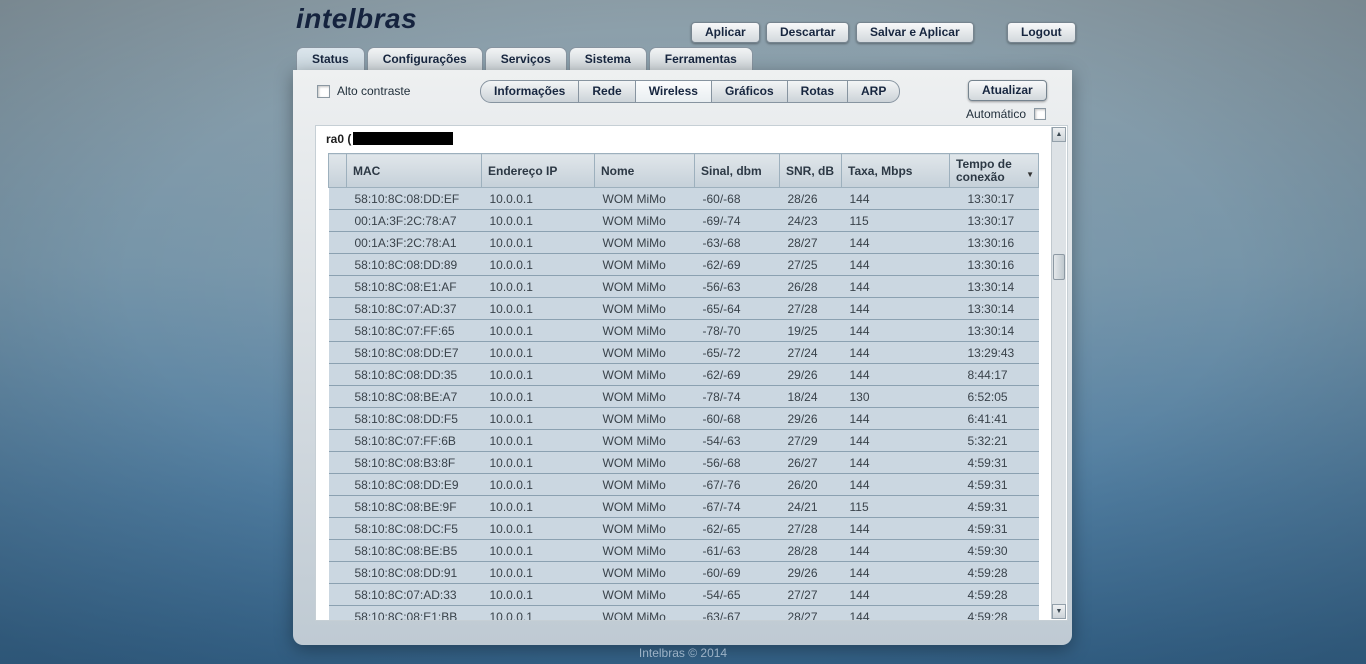 The image size is (1366, 664). I want to click on header-tempo-conexao: Tempo de conexão ▼, so click(994, 170).